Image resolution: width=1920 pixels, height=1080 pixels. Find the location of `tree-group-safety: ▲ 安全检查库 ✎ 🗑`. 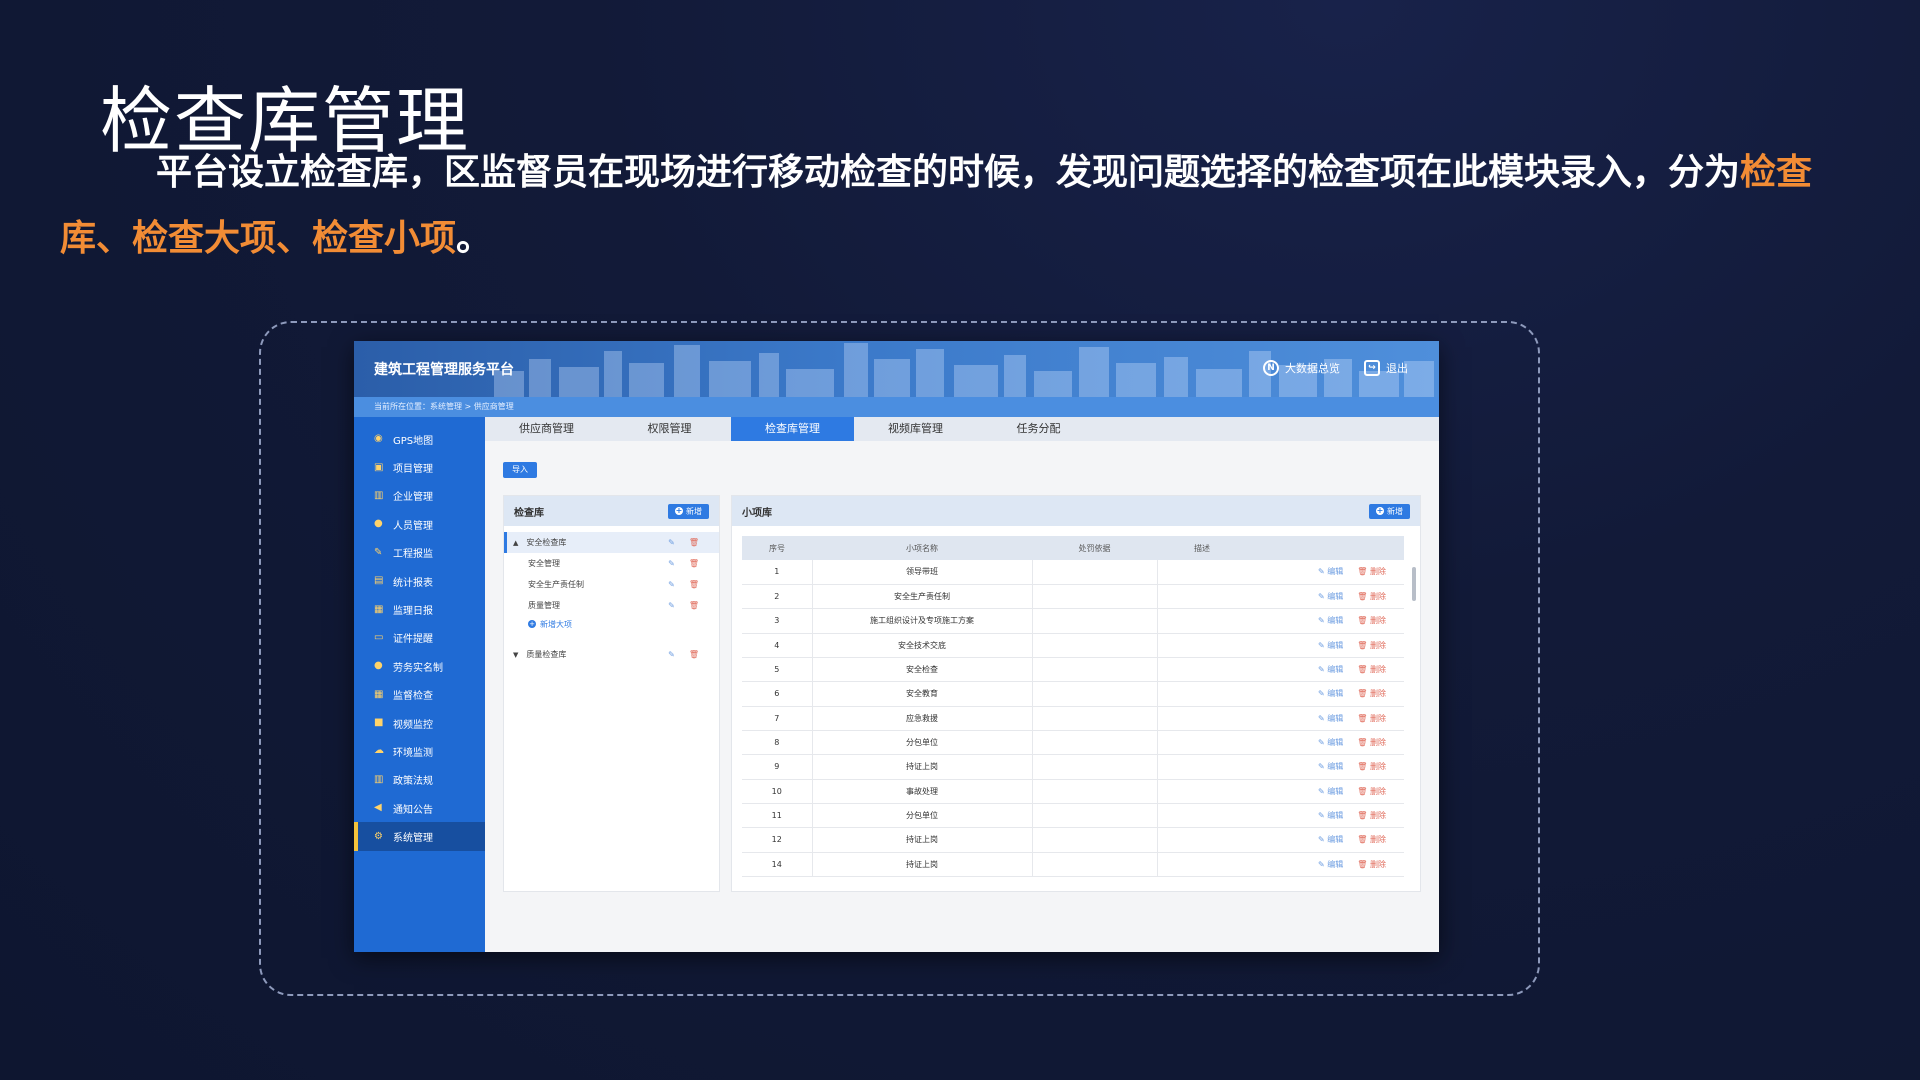

tree-group-safety: ▲ 安全检查库 ✎ 🗑 is located at coordinates (611, 542).